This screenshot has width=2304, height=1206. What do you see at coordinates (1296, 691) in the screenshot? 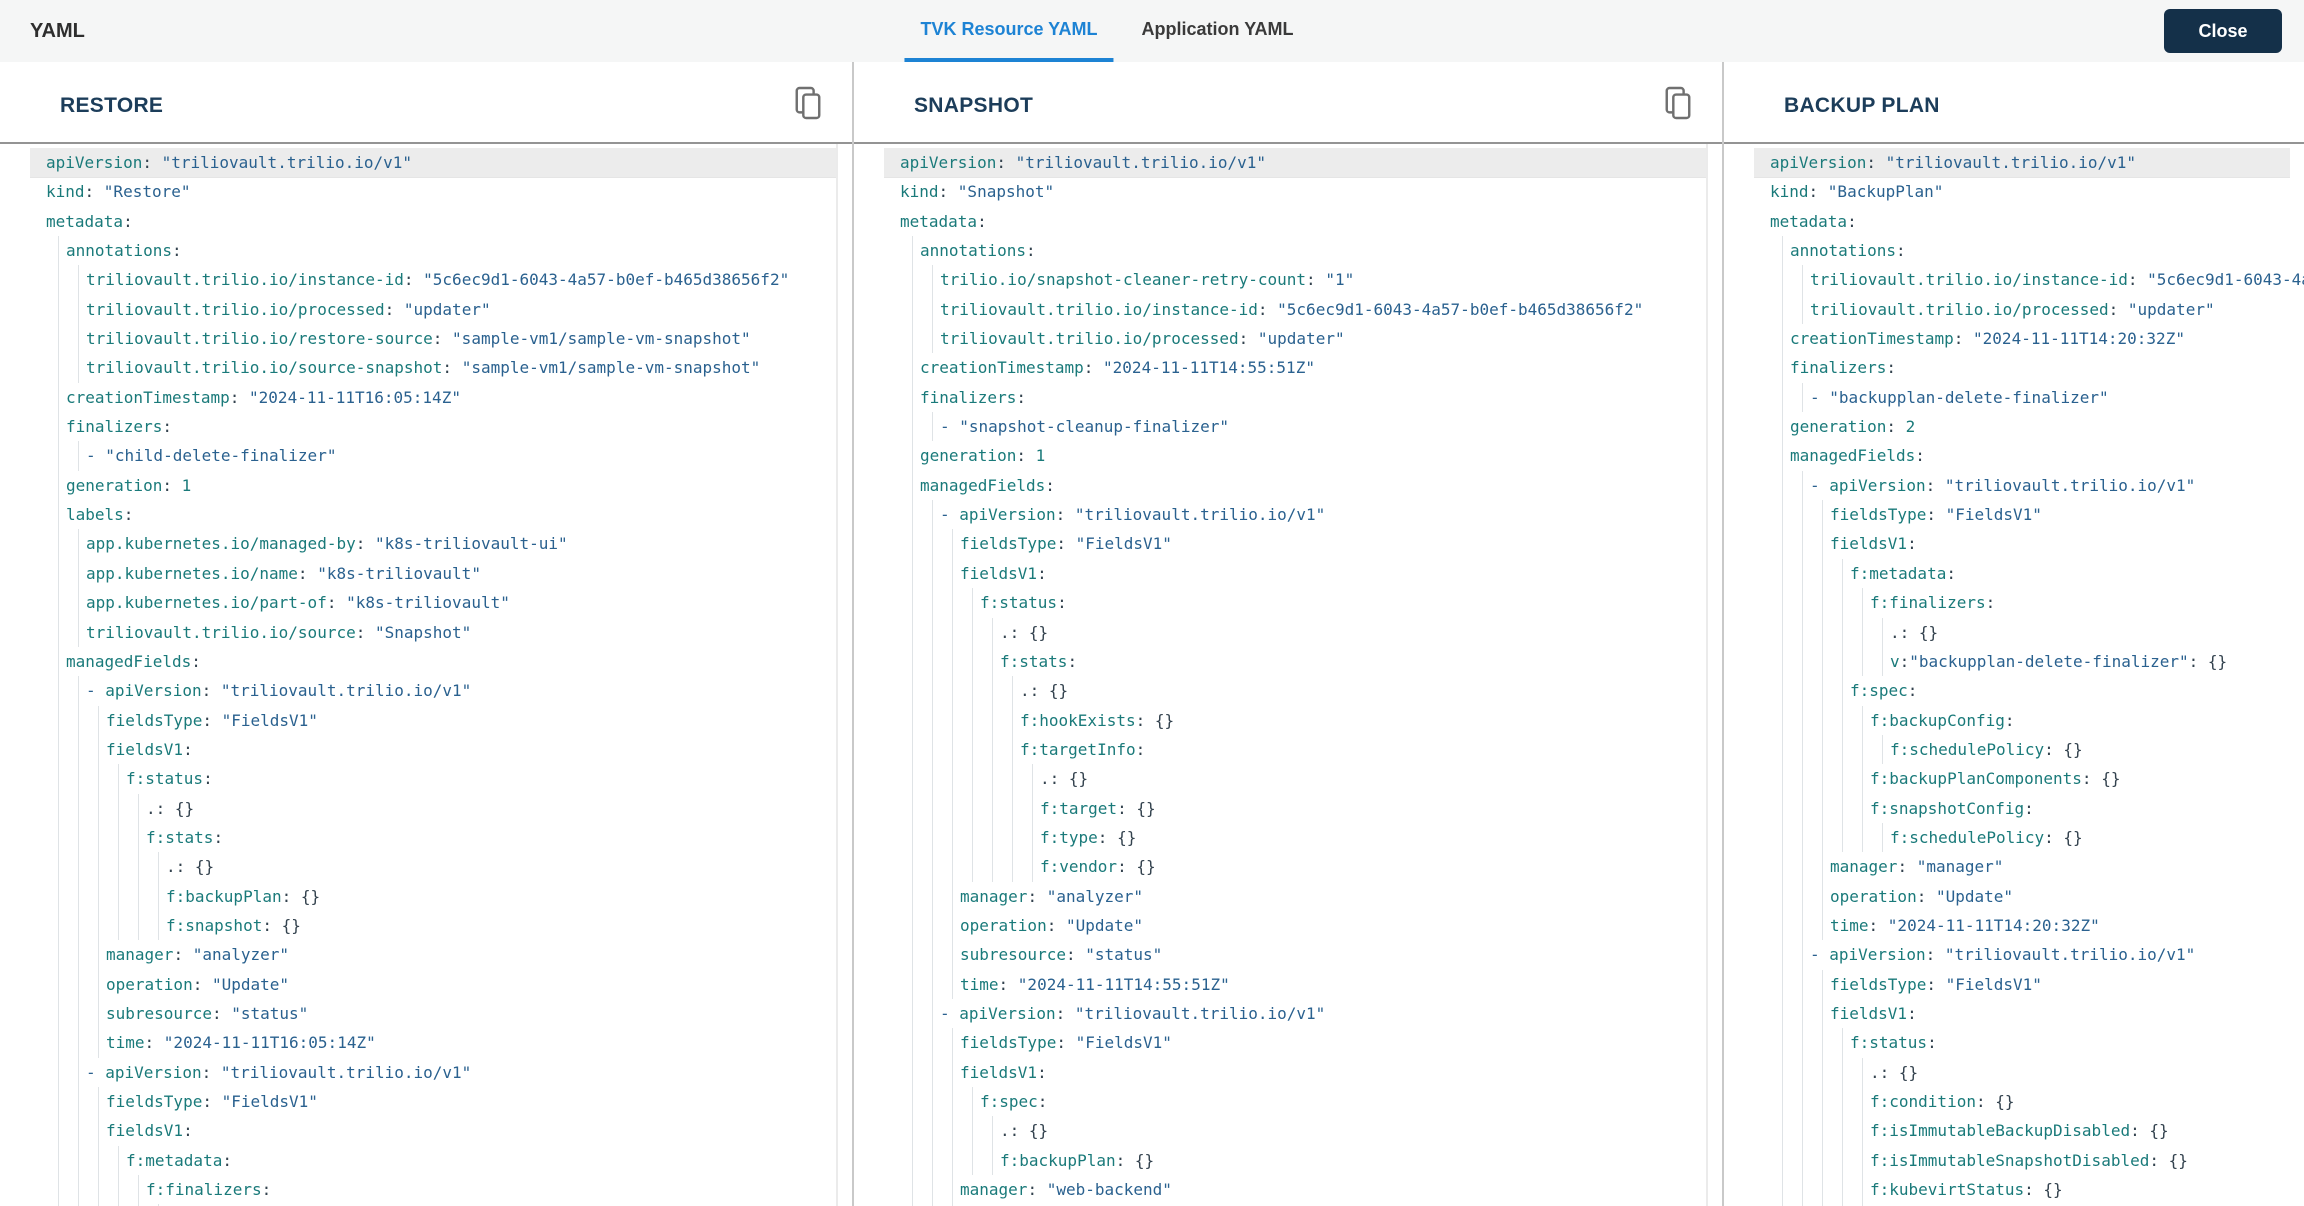
I see `yaml-line: .: {}` at bounding box center [1296, 691].